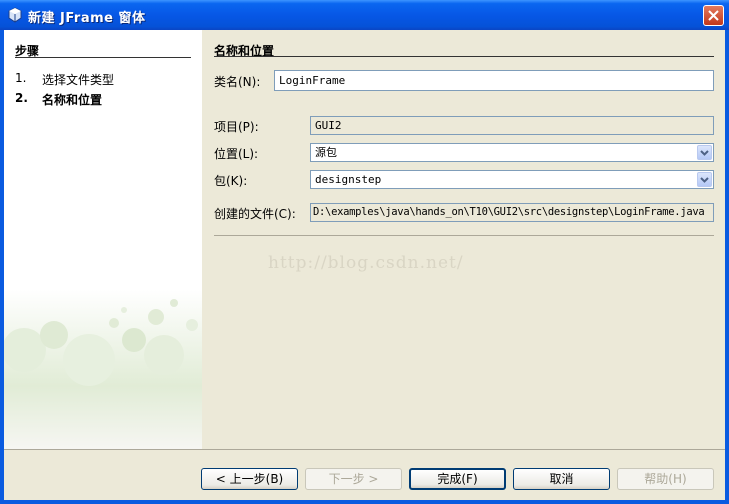 Image resolution: width=729 pixels, height=504 pixels. Describe the element at coordinates (353, 479) in the screenshot. I see `next-button: 下一步 >` at that location.